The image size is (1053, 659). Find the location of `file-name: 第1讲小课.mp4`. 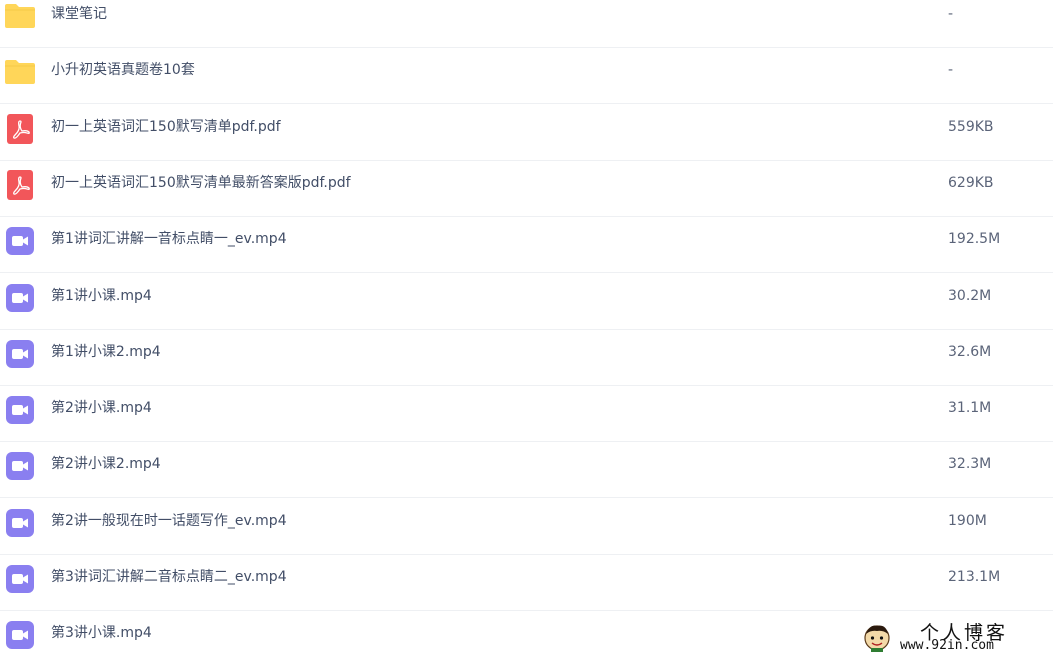

file-name: 第1讲小课.mp4 is located at coordinates (101, 296).